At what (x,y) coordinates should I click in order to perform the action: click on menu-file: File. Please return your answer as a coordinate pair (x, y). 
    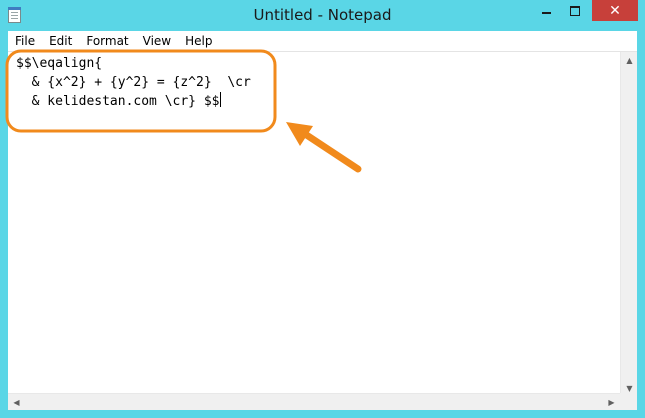
    Looking at the image, I should click on (25, 41).